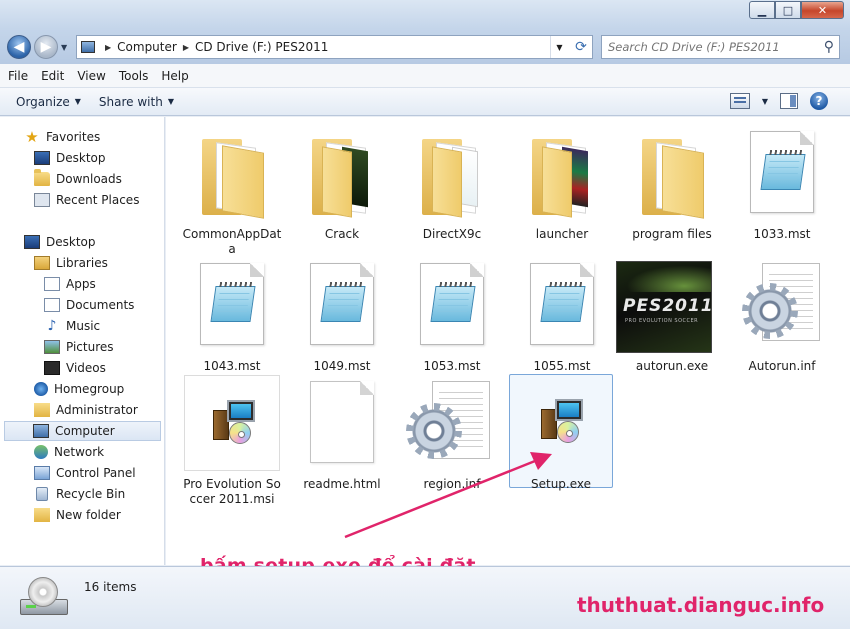 This screenshot has width=850, height=629. What do you see at coordinates (99, 179) in the screenshot?
I see `nav-downloads: Downloads` at bounding box center [99, 179].